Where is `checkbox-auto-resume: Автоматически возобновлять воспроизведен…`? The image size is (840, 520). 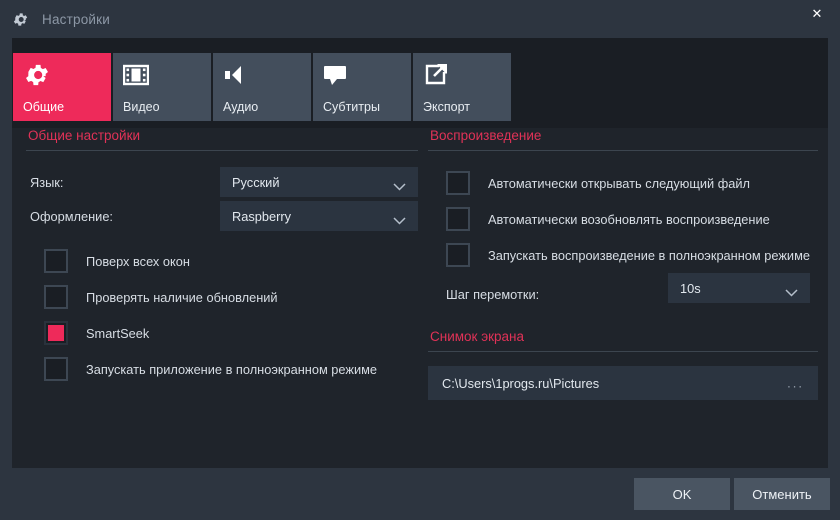
checkbox-auto-resume: Автоматически возобновлять воспроизведен… is located at coordinates (623, 219).